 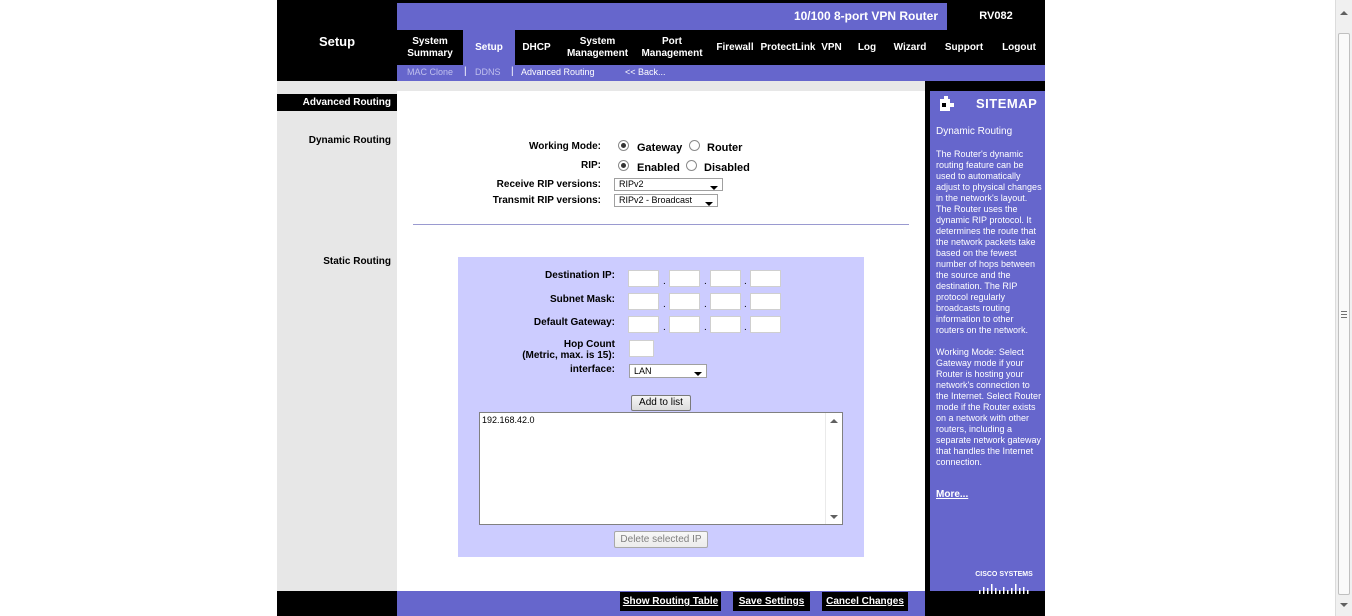 I want to click on tab-protectlink: ProtectLink, so click(x=788, y=47).